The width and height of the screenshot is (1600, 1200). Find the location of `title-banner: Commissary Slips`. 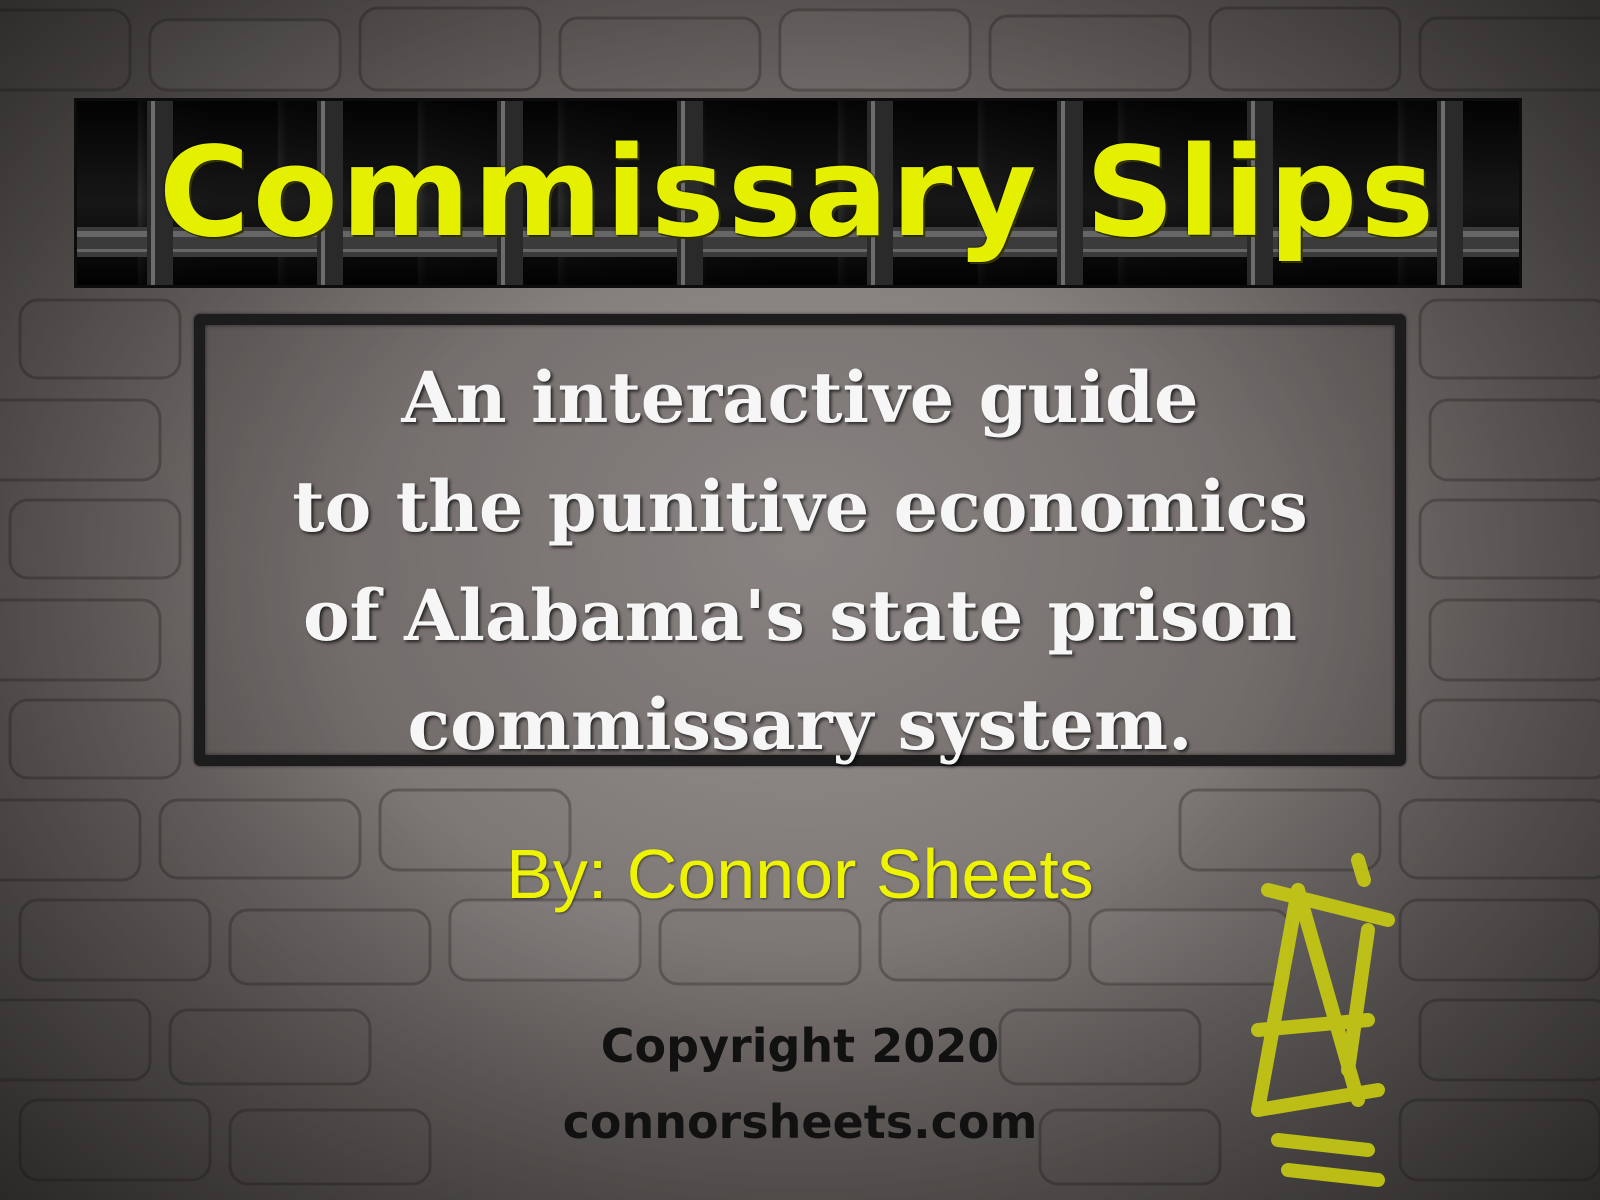

title-banner: Commissary Slips is located at coordinates (798, 193).